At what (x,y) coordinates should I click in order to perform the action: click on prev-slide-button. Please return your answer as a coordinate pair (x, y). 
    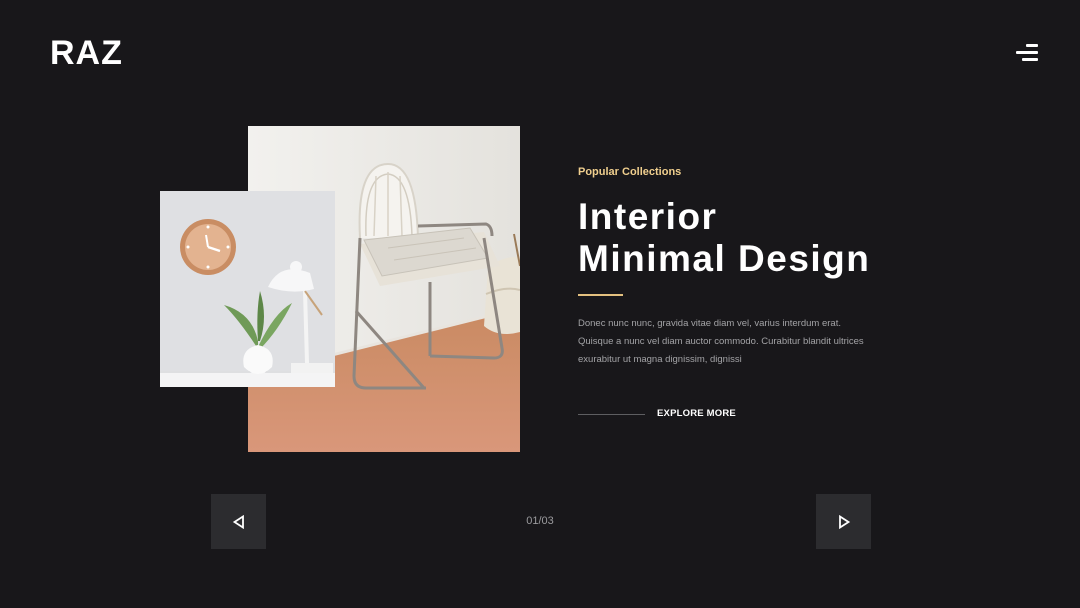
    Looking at the image, I should click on (238, 521).